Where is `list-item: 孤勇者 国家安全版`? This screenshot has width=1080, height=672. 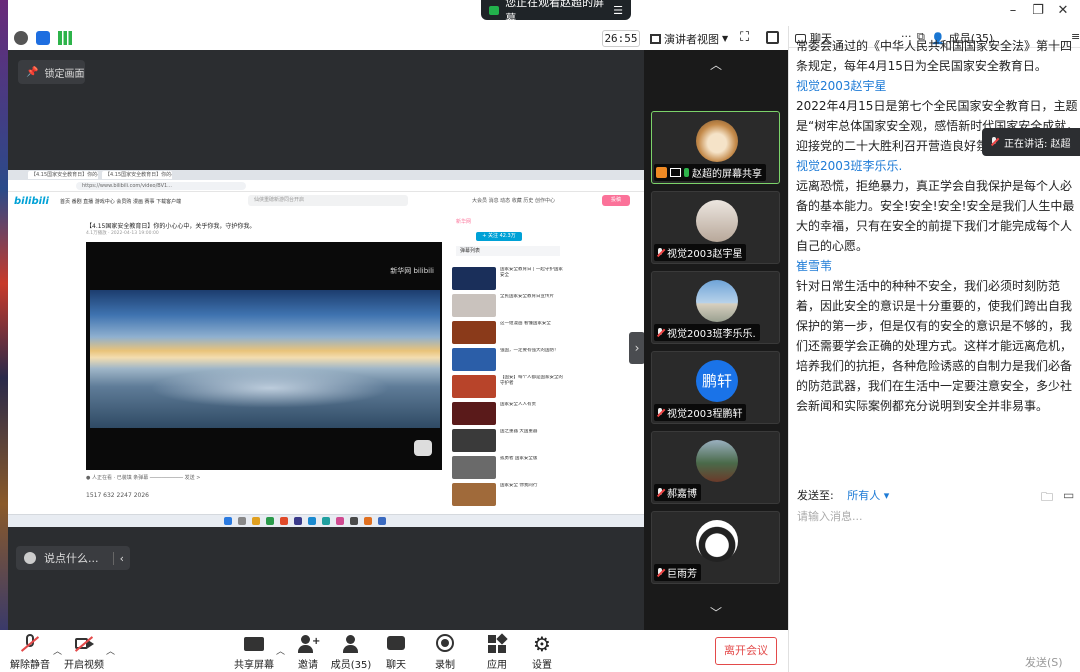 list-item: 孤勇者 国家安全版 is located at coordinates (508, 467).